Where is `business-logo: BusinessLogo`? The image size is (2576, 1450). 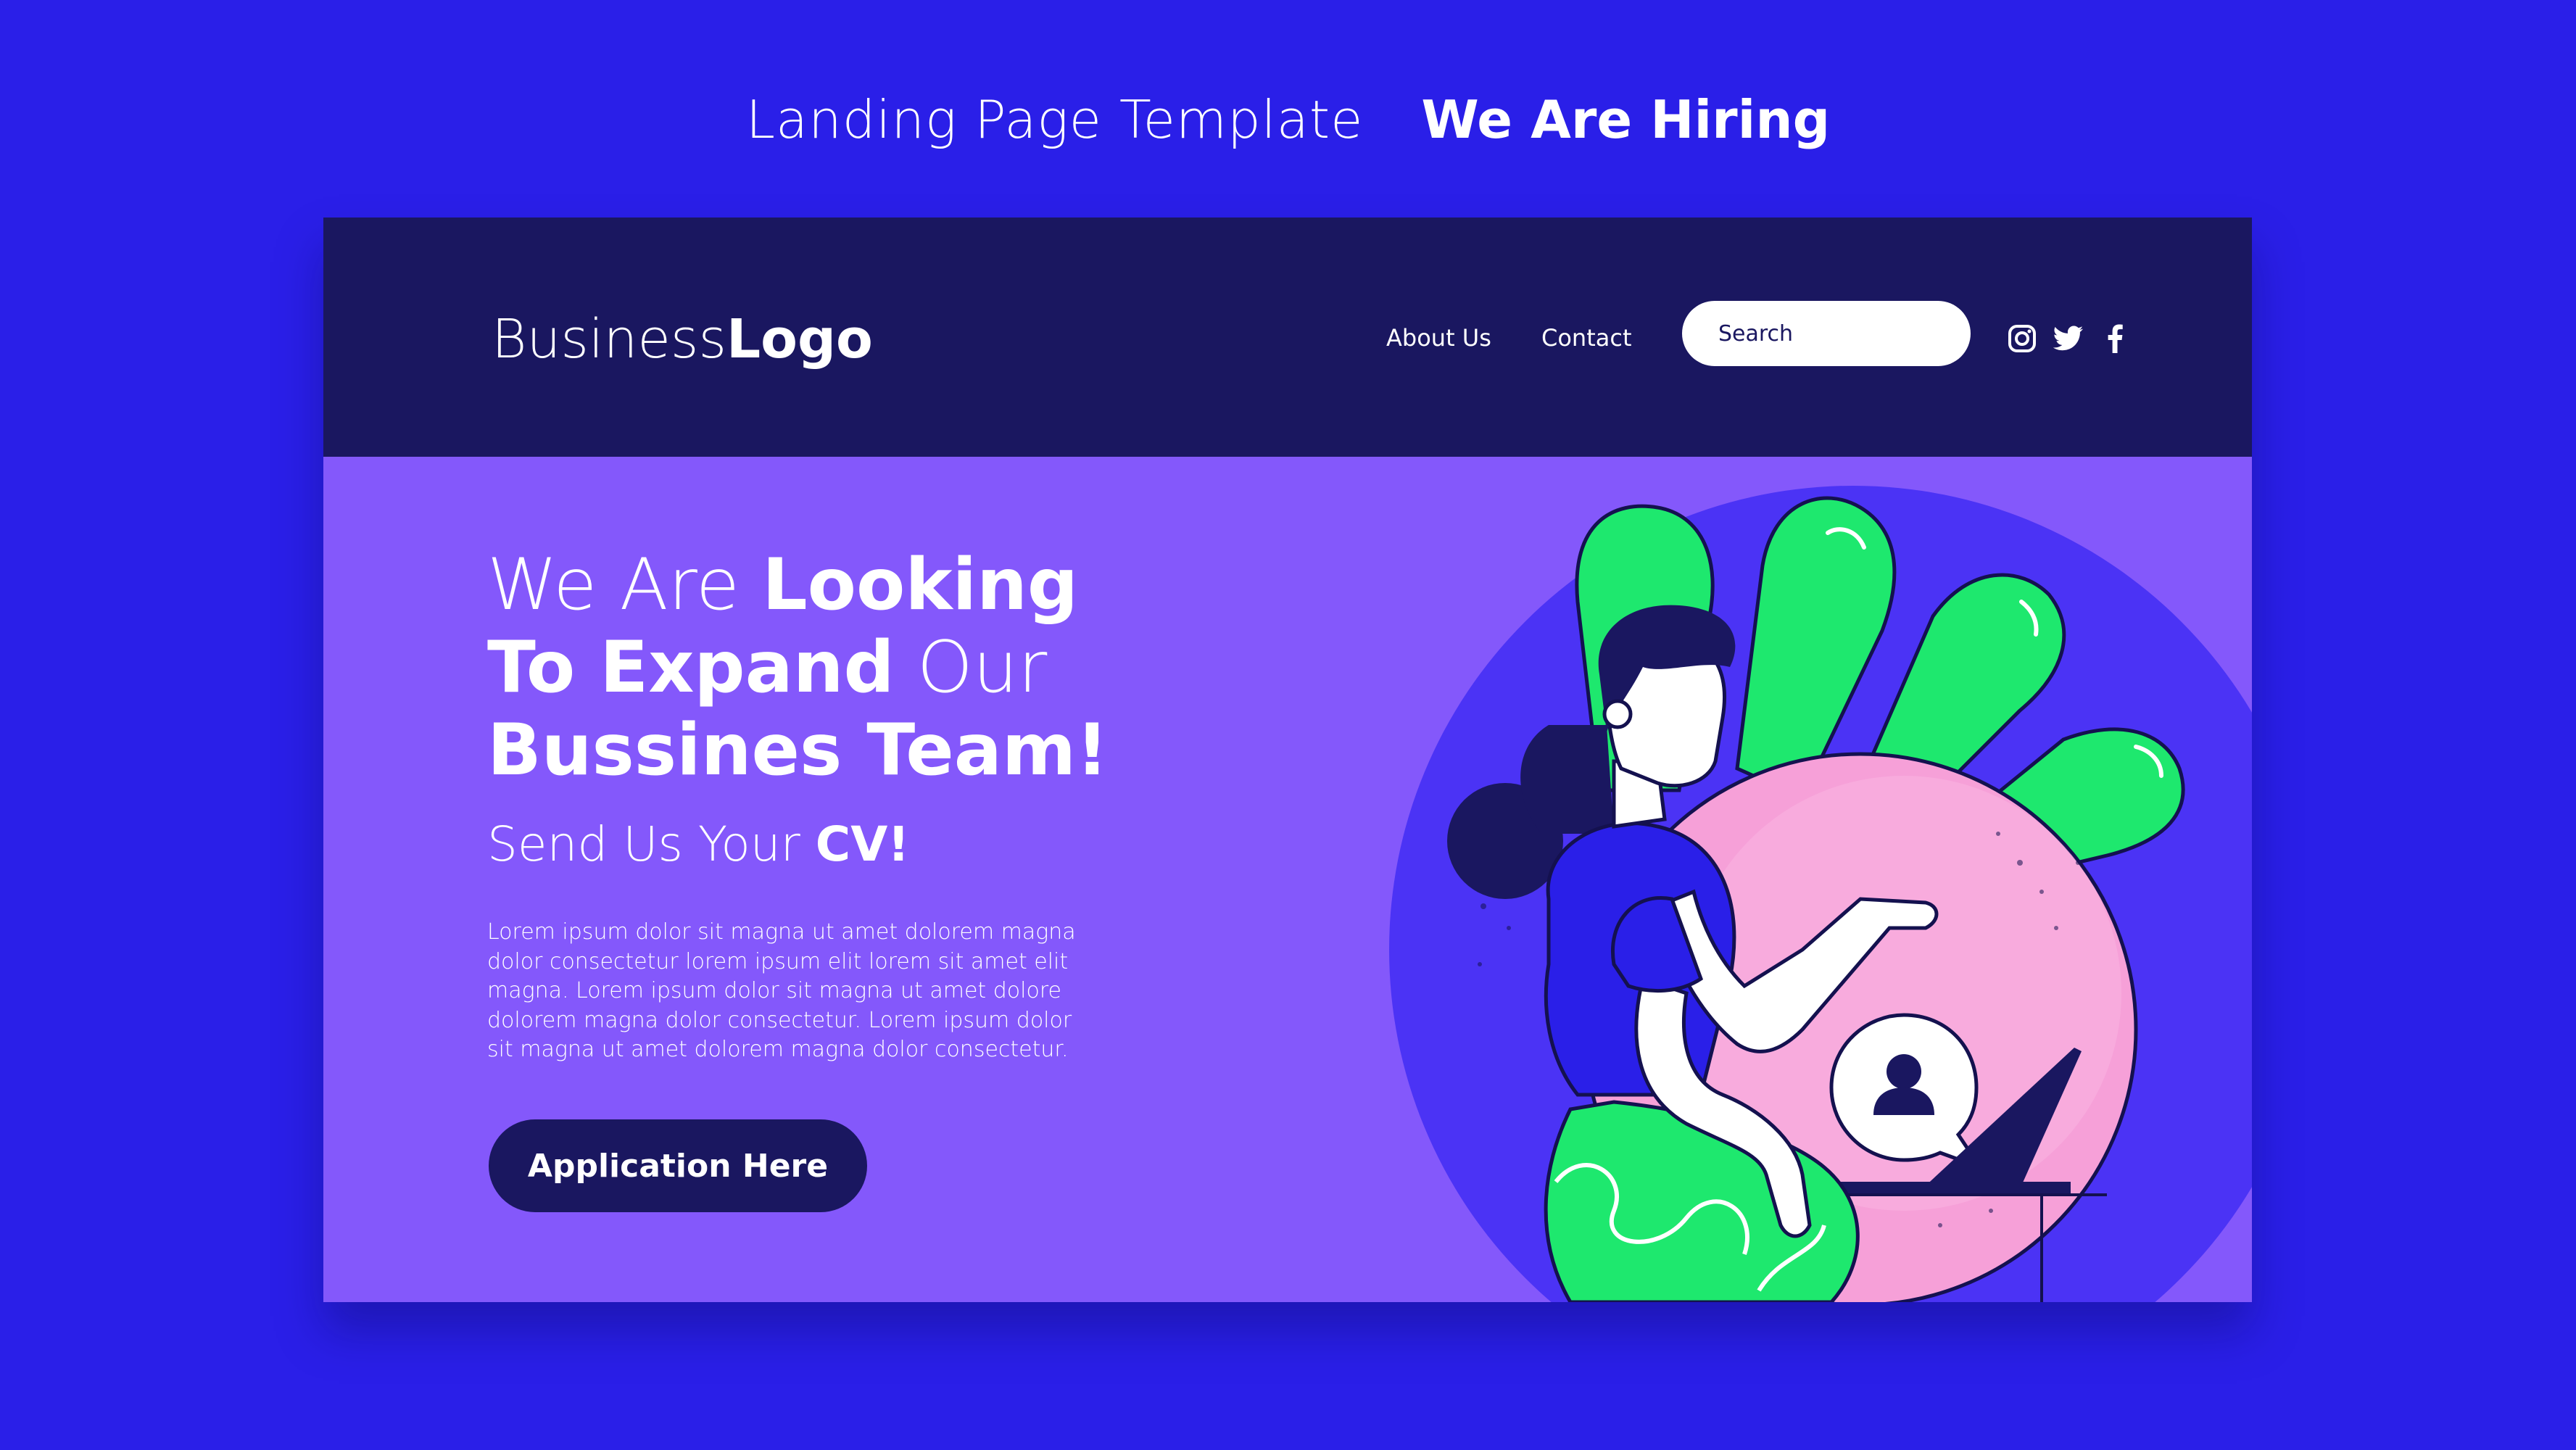
business-logo: BusinessLogo is located at coordinates (683, 339).